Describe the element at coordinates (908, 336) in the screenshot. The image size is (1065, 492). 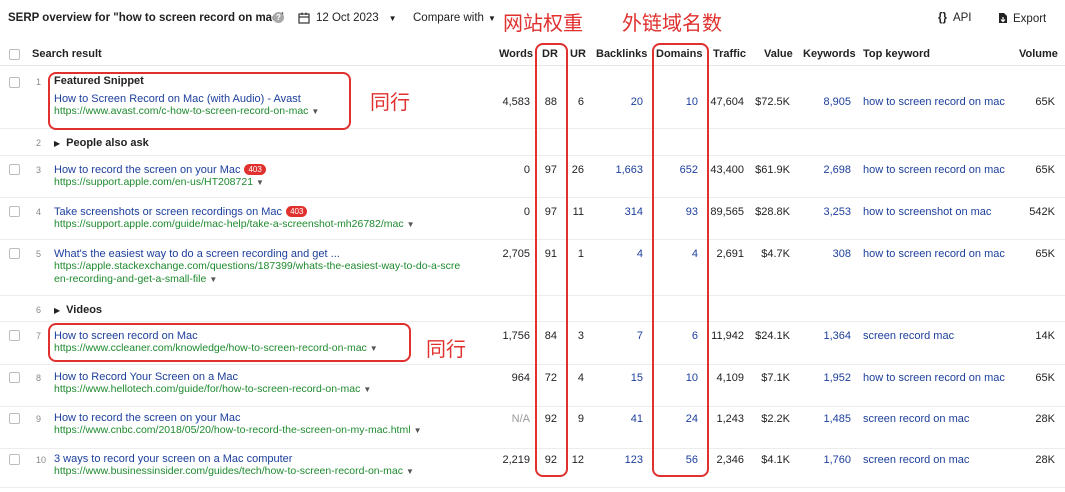
I see `cell-top-keyword: screen record mac` at that location.